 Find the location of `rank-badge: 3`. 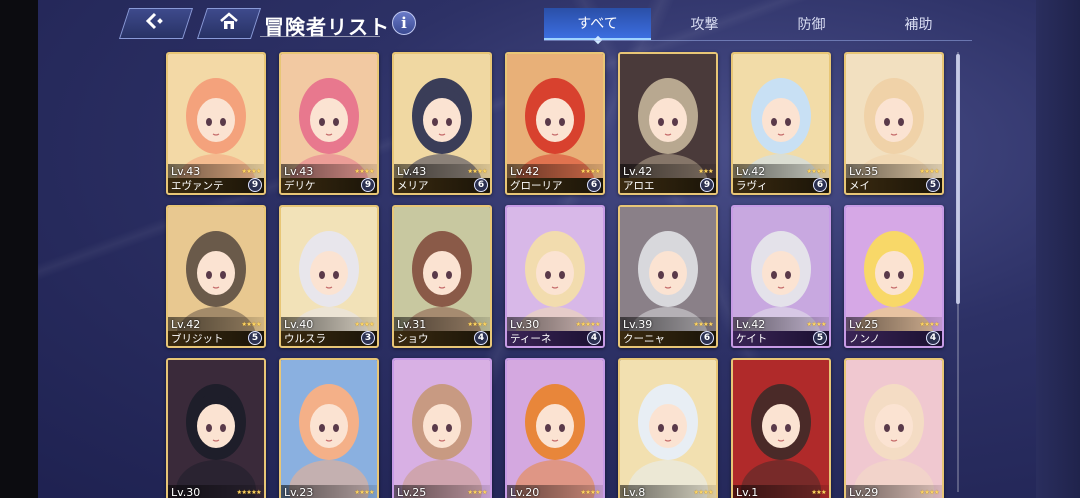

rank-badge: 3 is located at coordinates (368, 338).